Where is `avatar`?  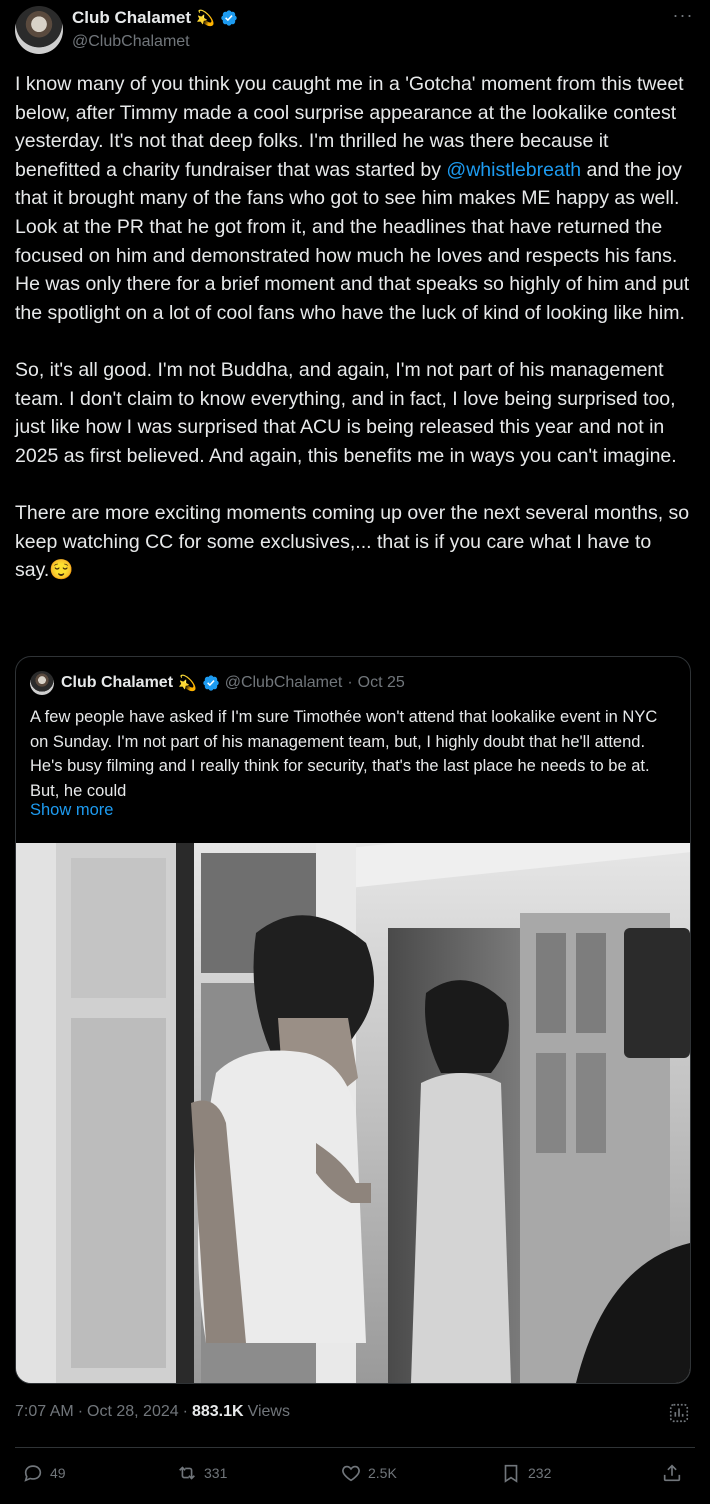
avatar is located at coordinates (39, 30).